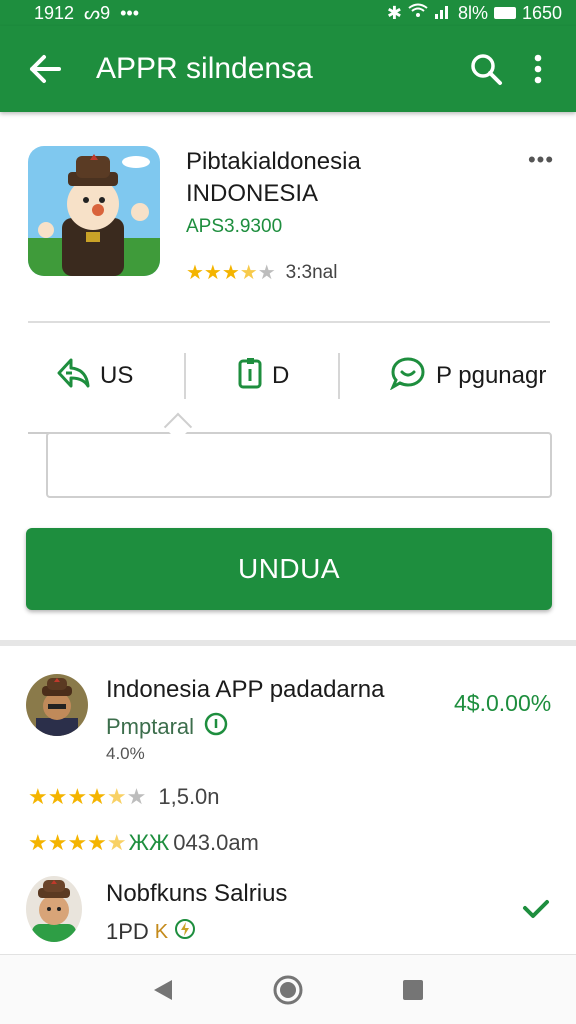 The height and width of the screenshot is (1024, 576). What do you see at coordinates (252, 193) in the screenshot?
I see `app-name-line2: INDONESIA` at bounding box center [252, 193].